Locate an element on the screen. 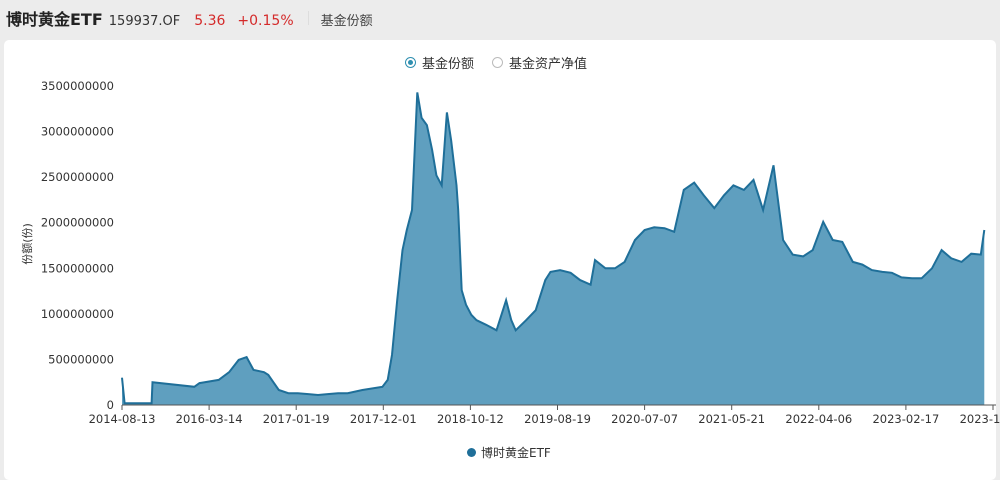  y-tick-label: 0 is located at coordinates (110, 405).